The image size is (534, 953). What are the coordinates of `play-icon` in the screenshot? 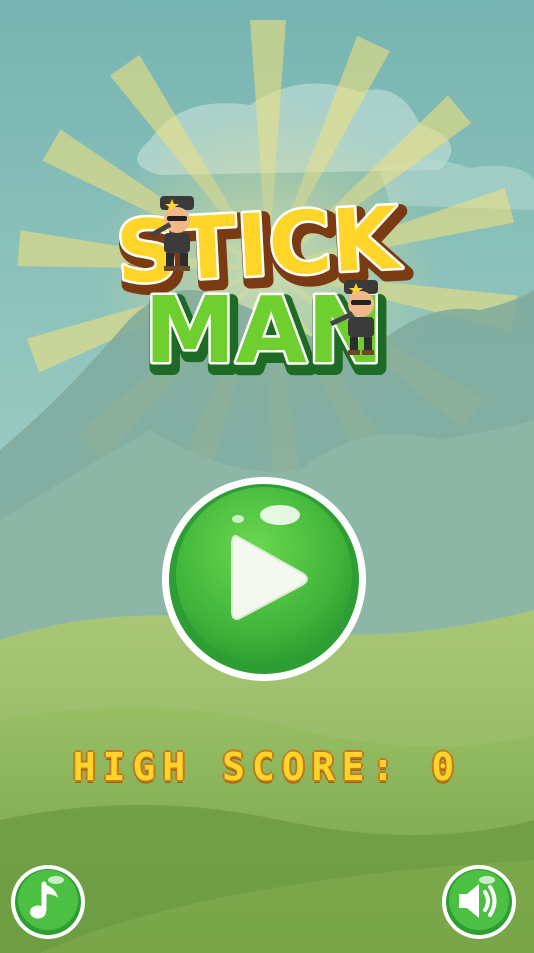 It's located at (264, 579).